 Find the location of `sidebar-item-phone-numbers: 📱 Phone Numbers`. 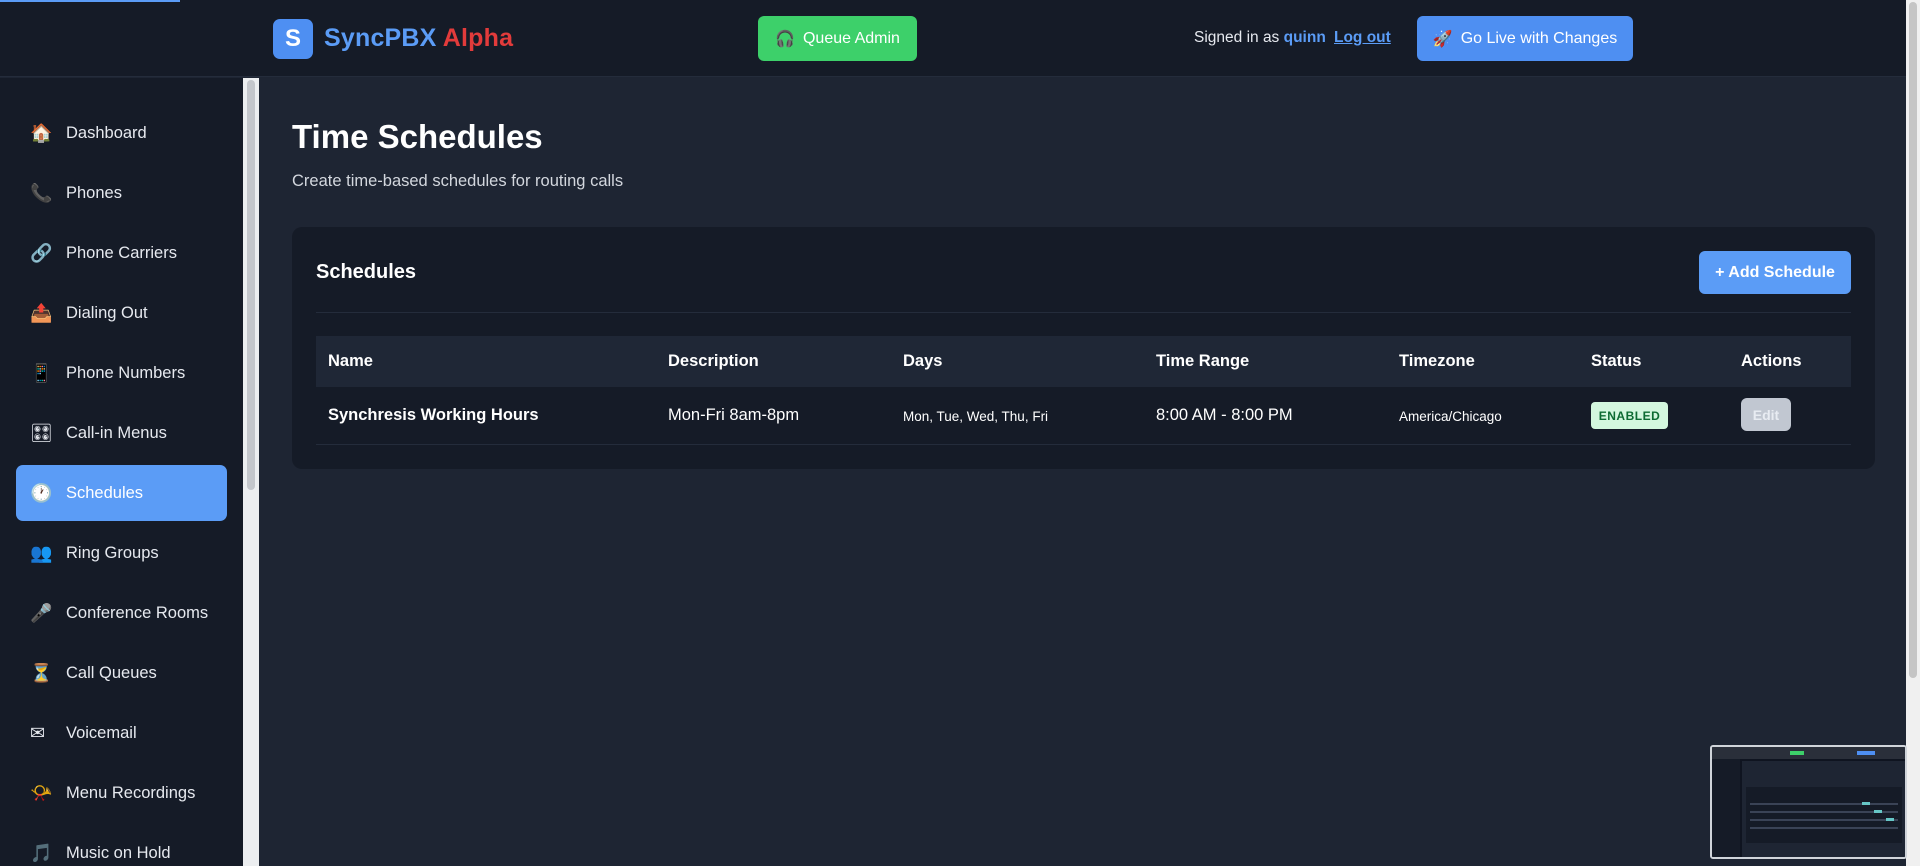

sidebar-item-phone-numbers: 📱 Phone Numbers is located at coordinates (121, 373).